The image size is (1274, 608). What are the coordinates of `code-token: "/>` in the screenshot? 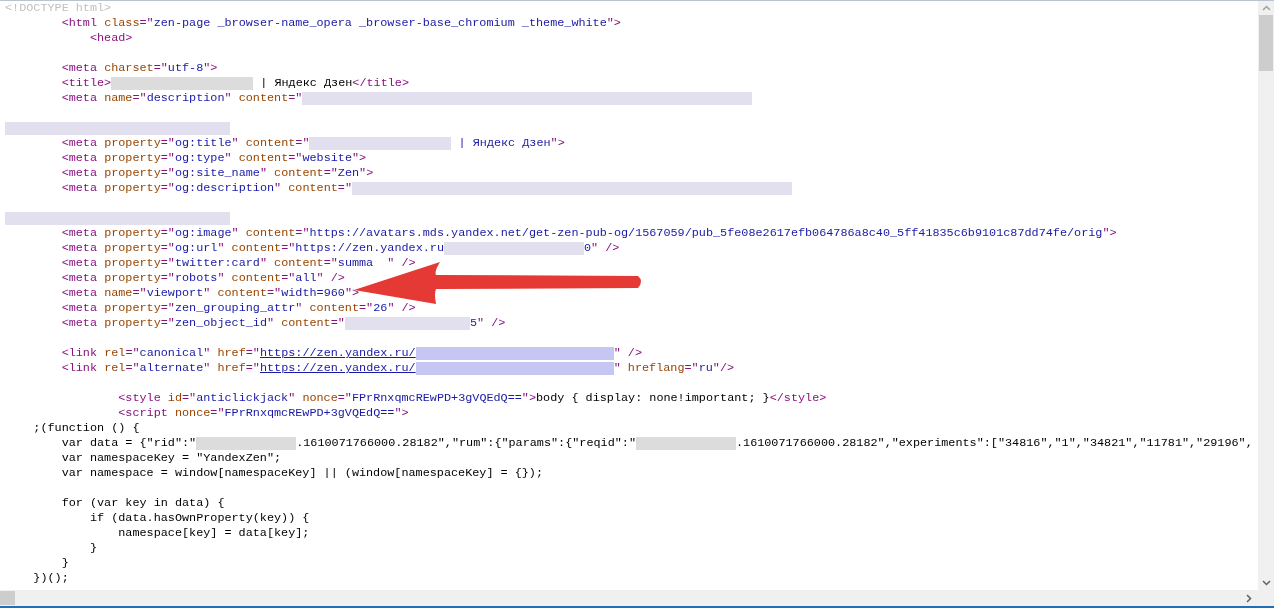 It's located at (723, 368).